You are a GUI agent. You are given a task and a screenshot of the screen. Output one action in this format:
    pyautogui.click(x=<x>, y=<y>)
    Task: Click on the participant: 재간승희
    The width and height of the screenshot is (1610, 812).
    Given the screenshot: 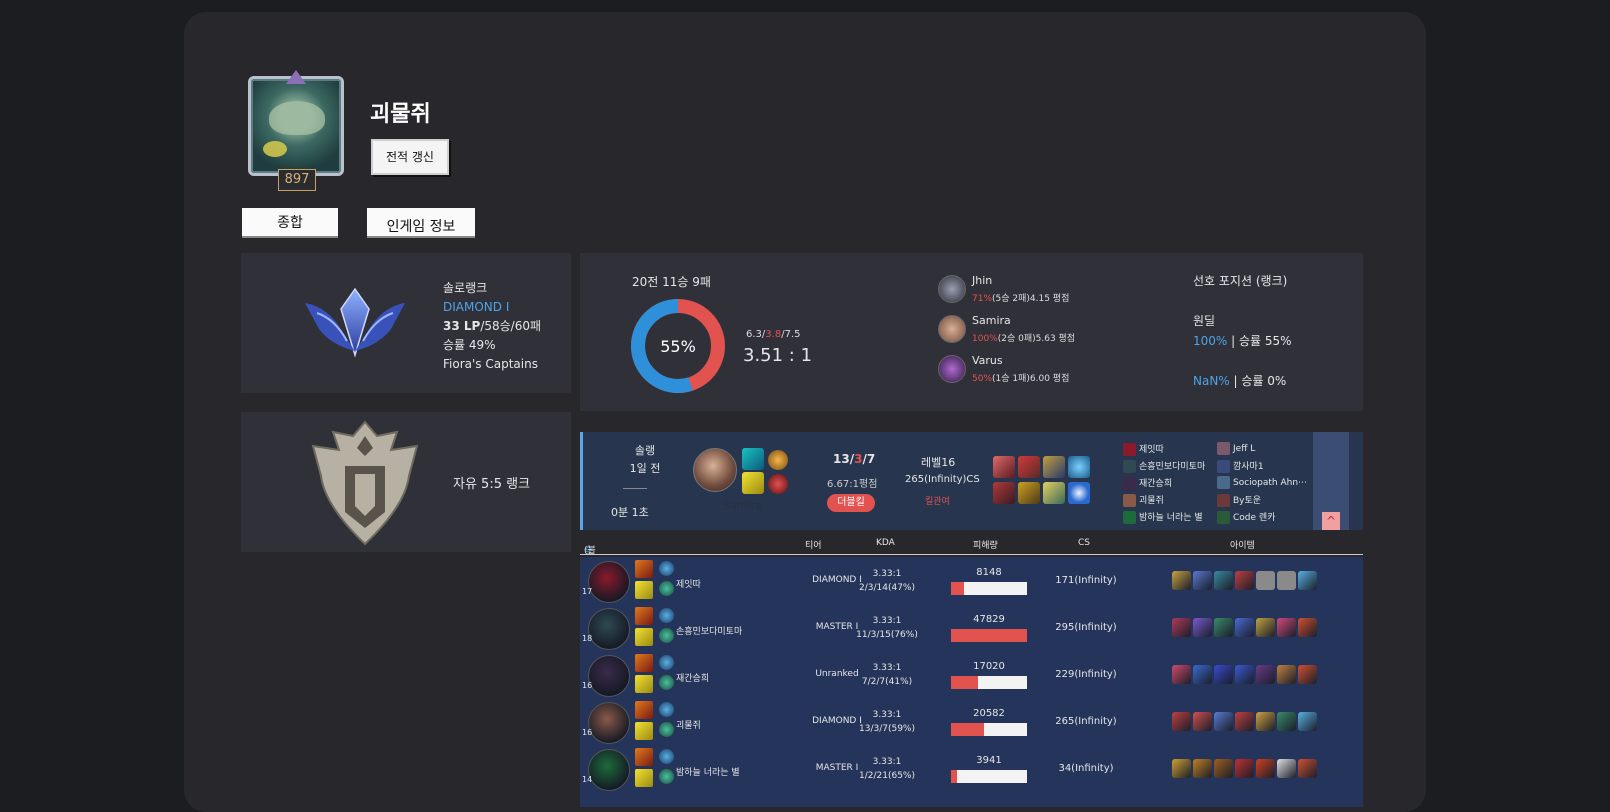 What is the action you would take?
    pyautogui.click(x=1147, y=483)
    